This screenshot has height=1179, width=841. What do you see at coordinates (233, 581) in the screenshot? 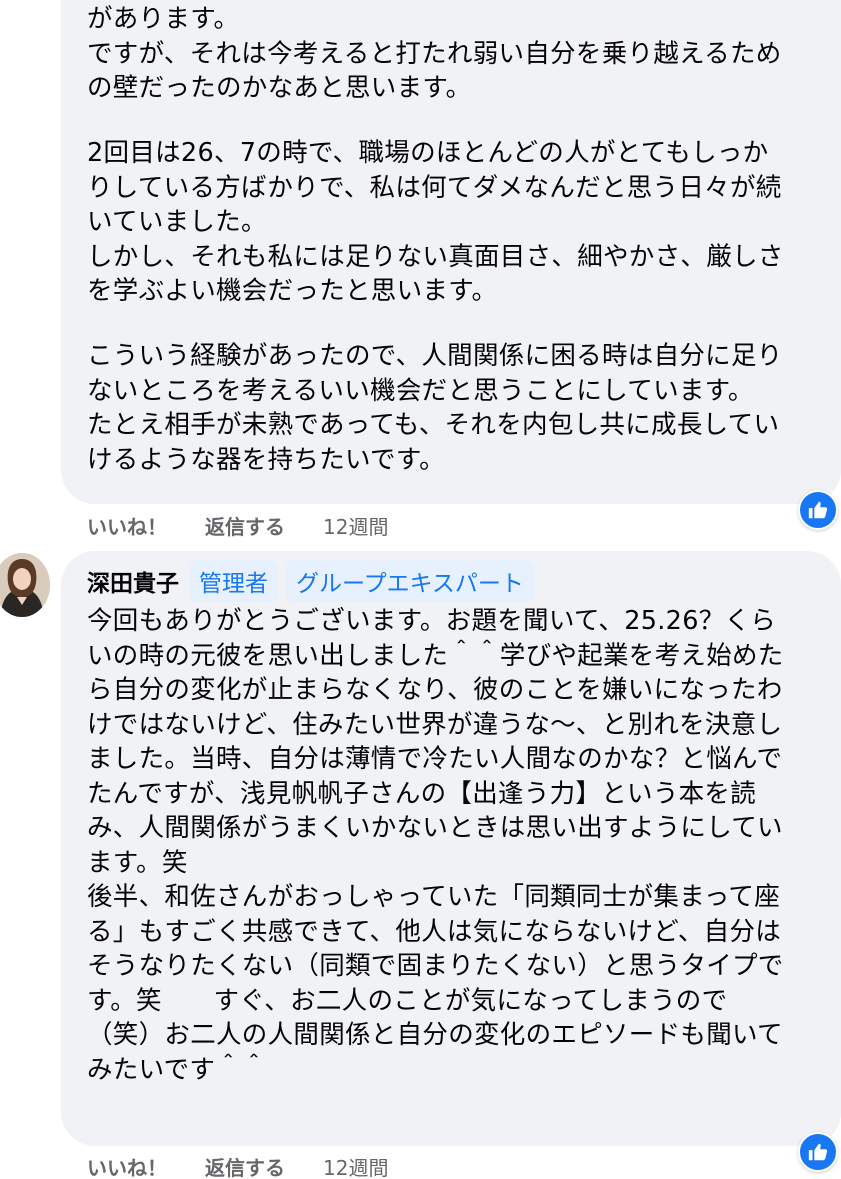
I see `admin-badge: 管理者` at bounding box center [233, 581].